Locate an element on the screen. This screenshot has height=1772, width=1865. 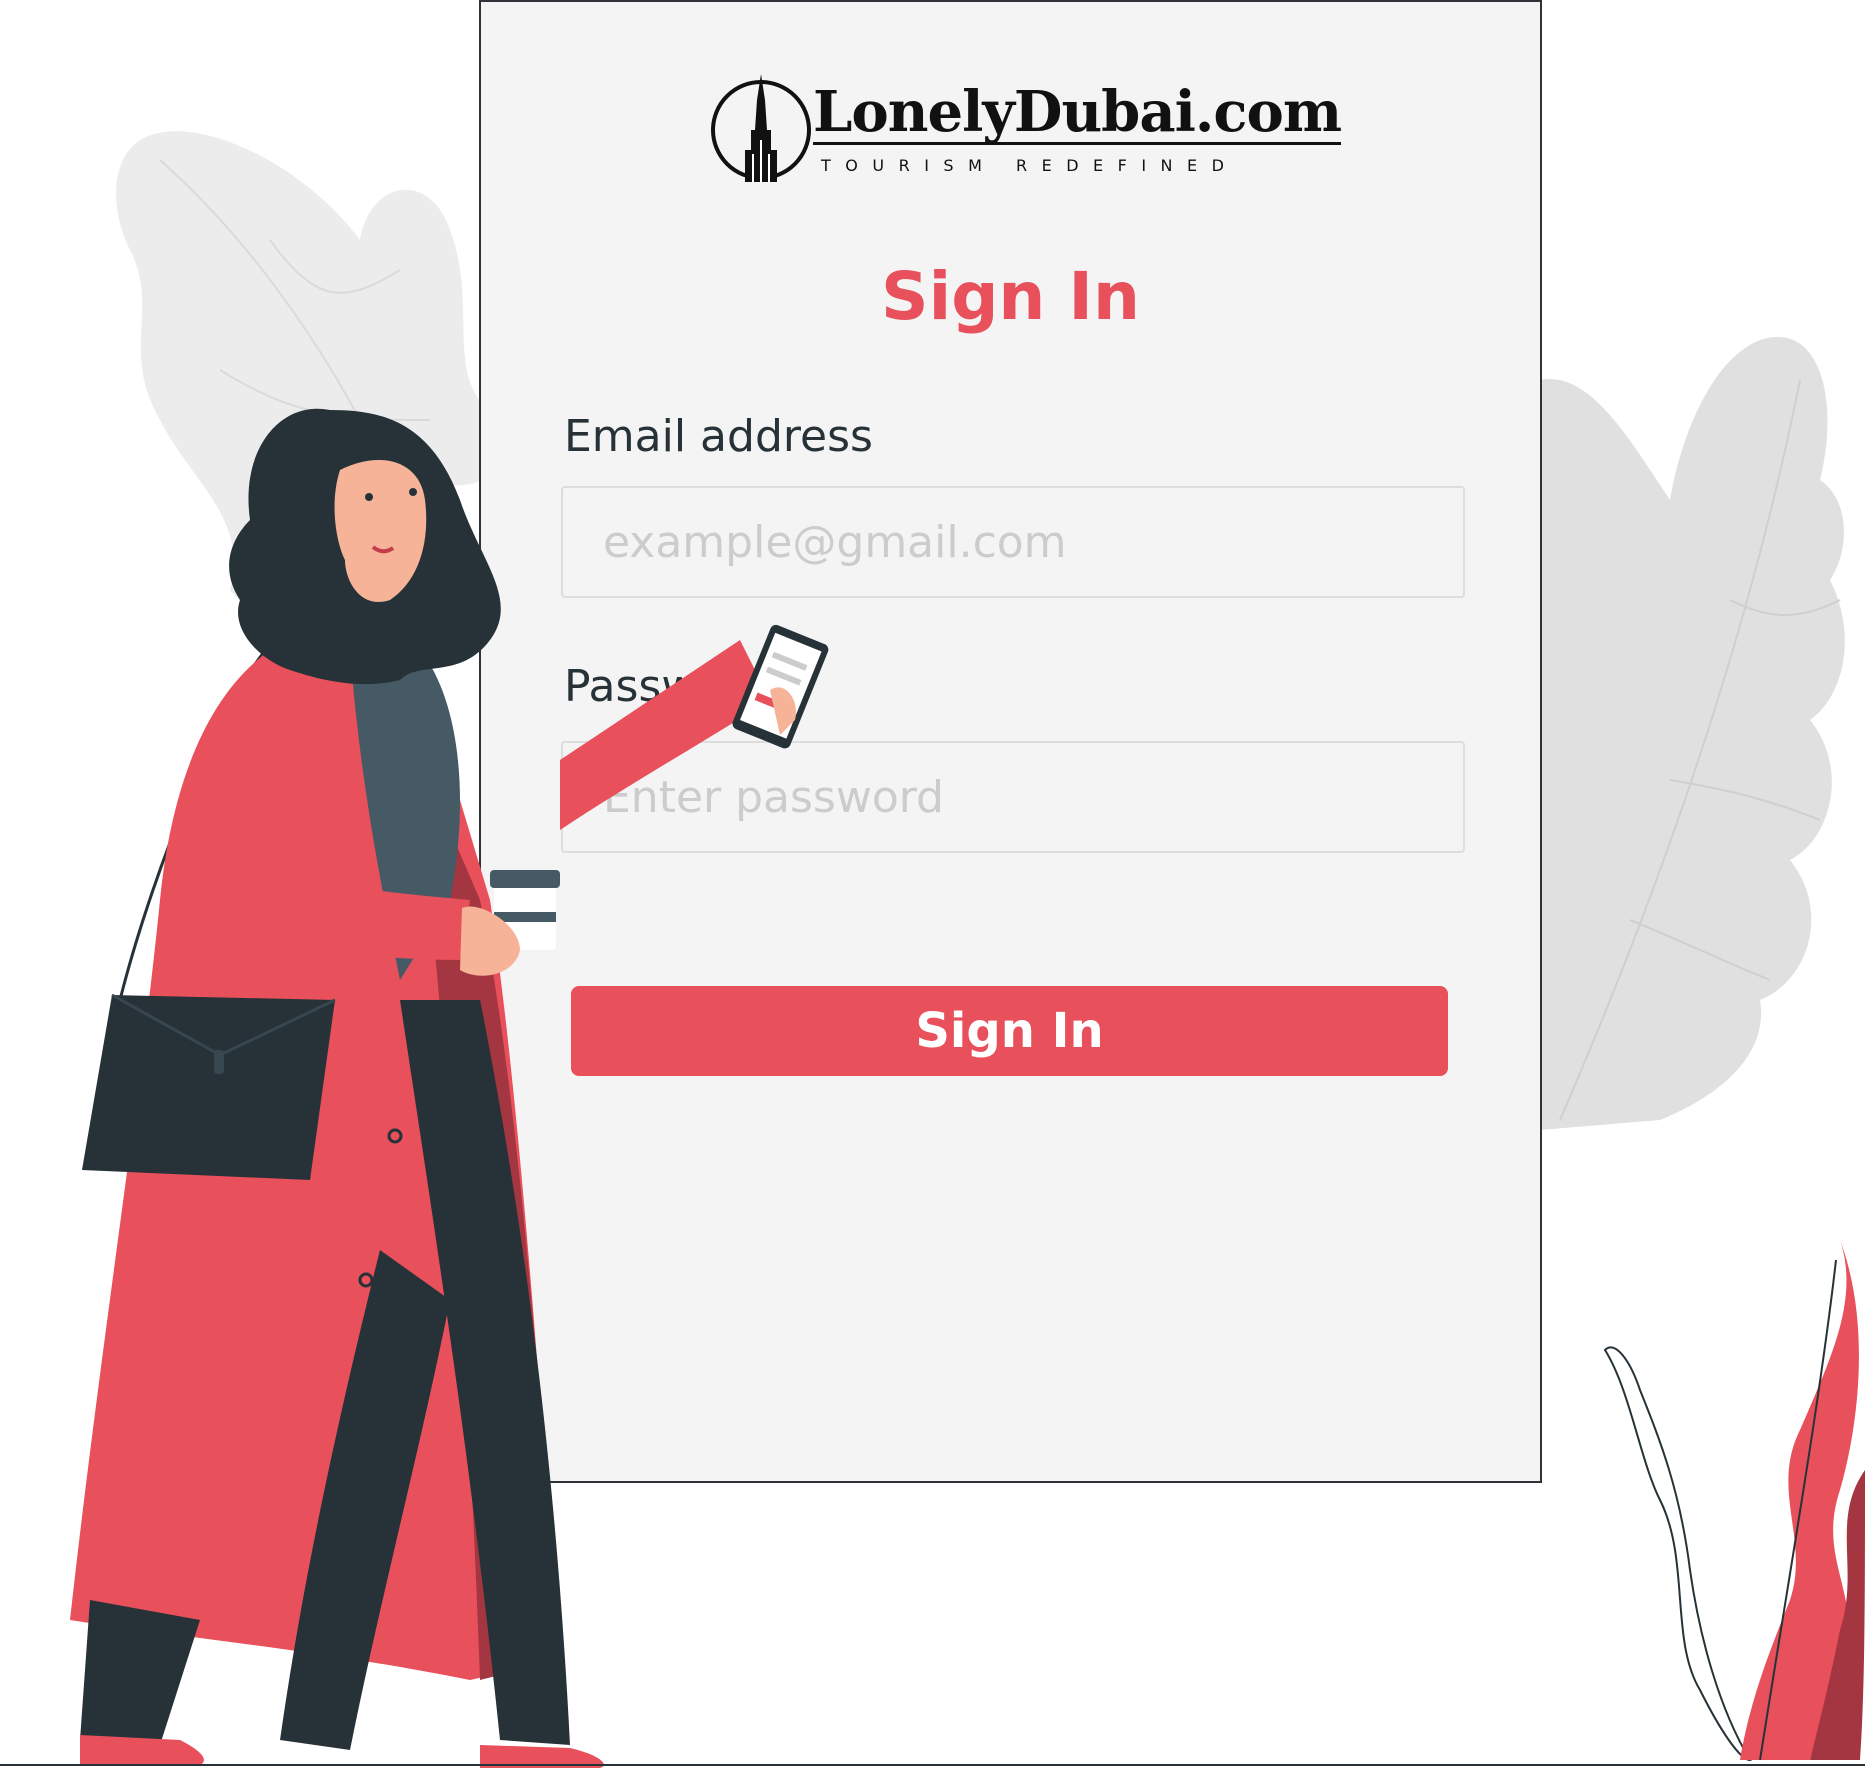
brand-name: LonelyDubai.com is located at coordinates (1077, 112).